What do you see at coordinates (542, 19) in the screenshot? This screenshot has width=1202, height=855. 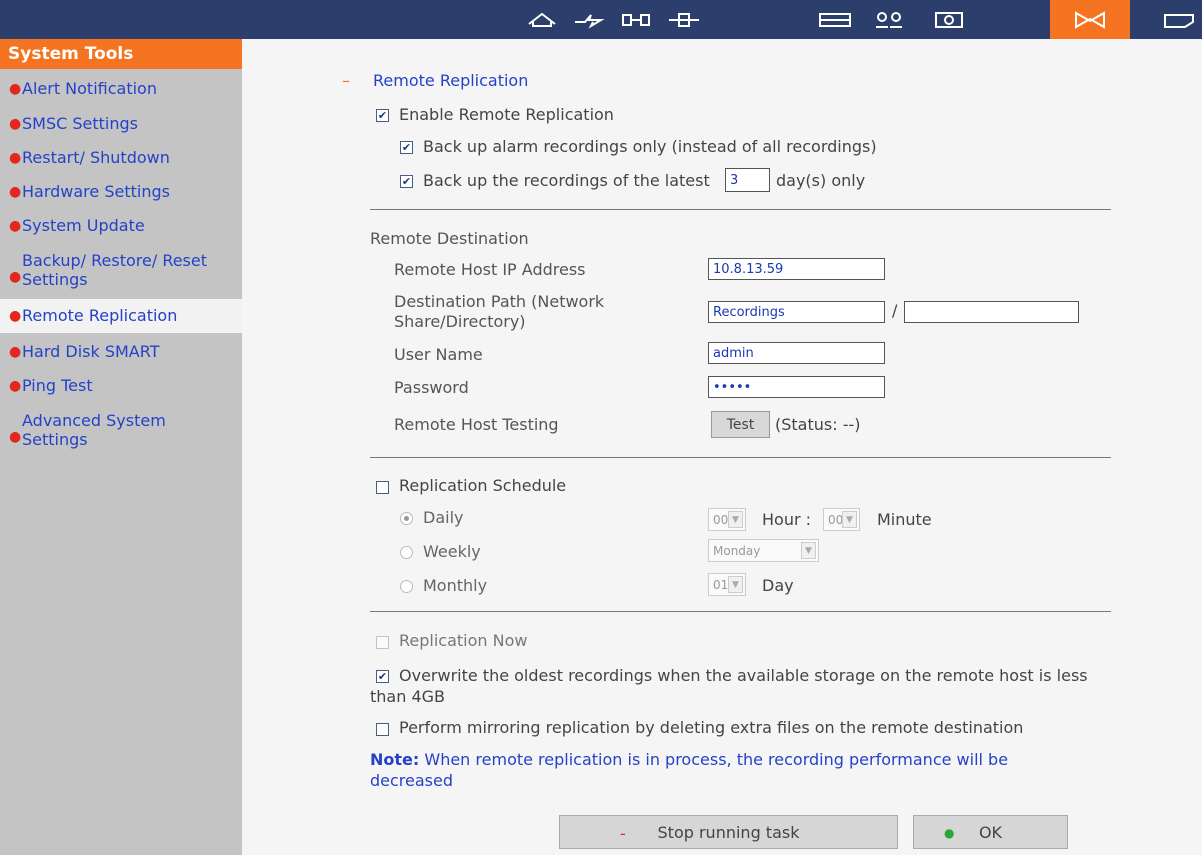 I see `home-icon` at bounding box center [542, 19].